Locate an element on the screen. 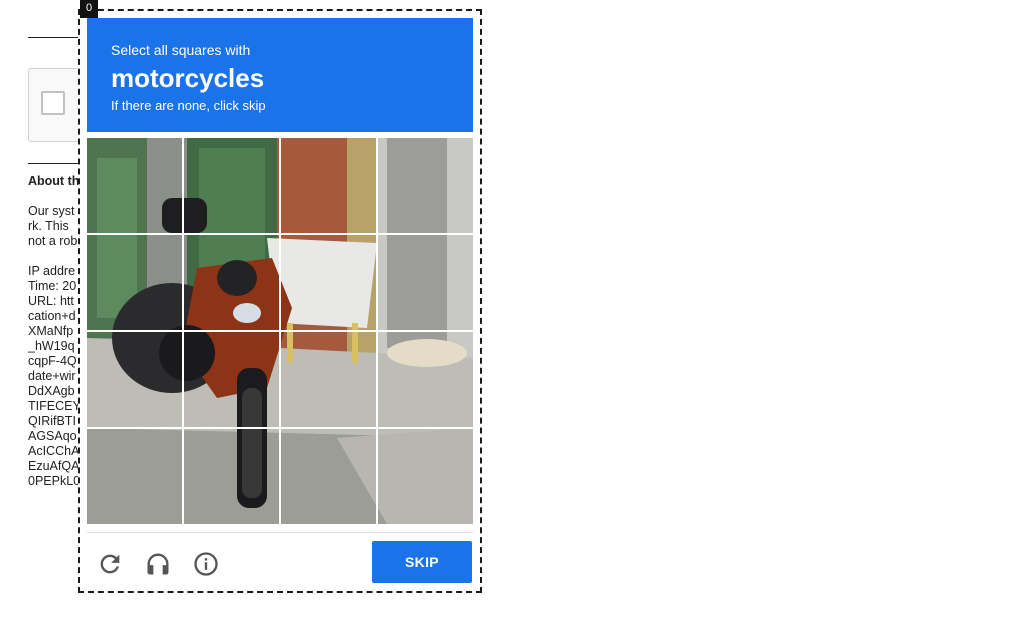 This screenshot has height=629, width=1024. instruction-text: Select all squares with is located at coordinates (181, 50).